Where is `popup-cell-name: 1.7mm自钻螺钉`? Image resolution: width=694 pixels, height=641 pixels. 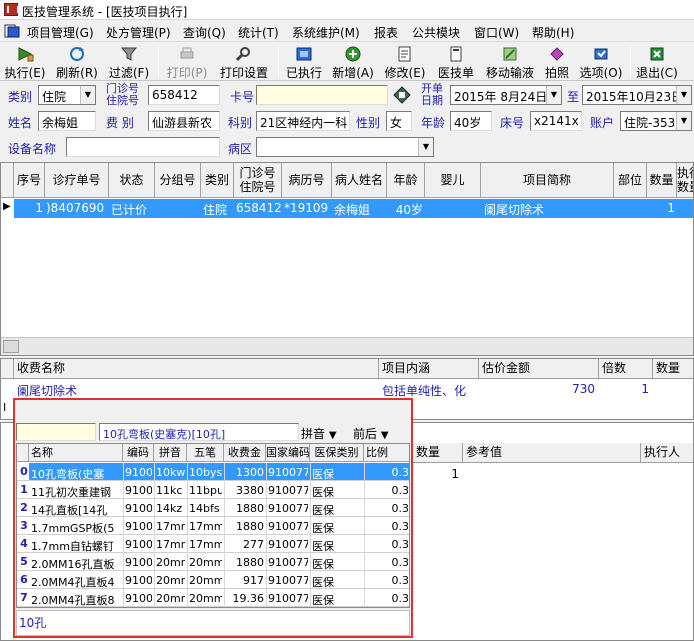 popup-cell-name: 1.7mm自钻螺钉 is located at coordinates (76, 546).